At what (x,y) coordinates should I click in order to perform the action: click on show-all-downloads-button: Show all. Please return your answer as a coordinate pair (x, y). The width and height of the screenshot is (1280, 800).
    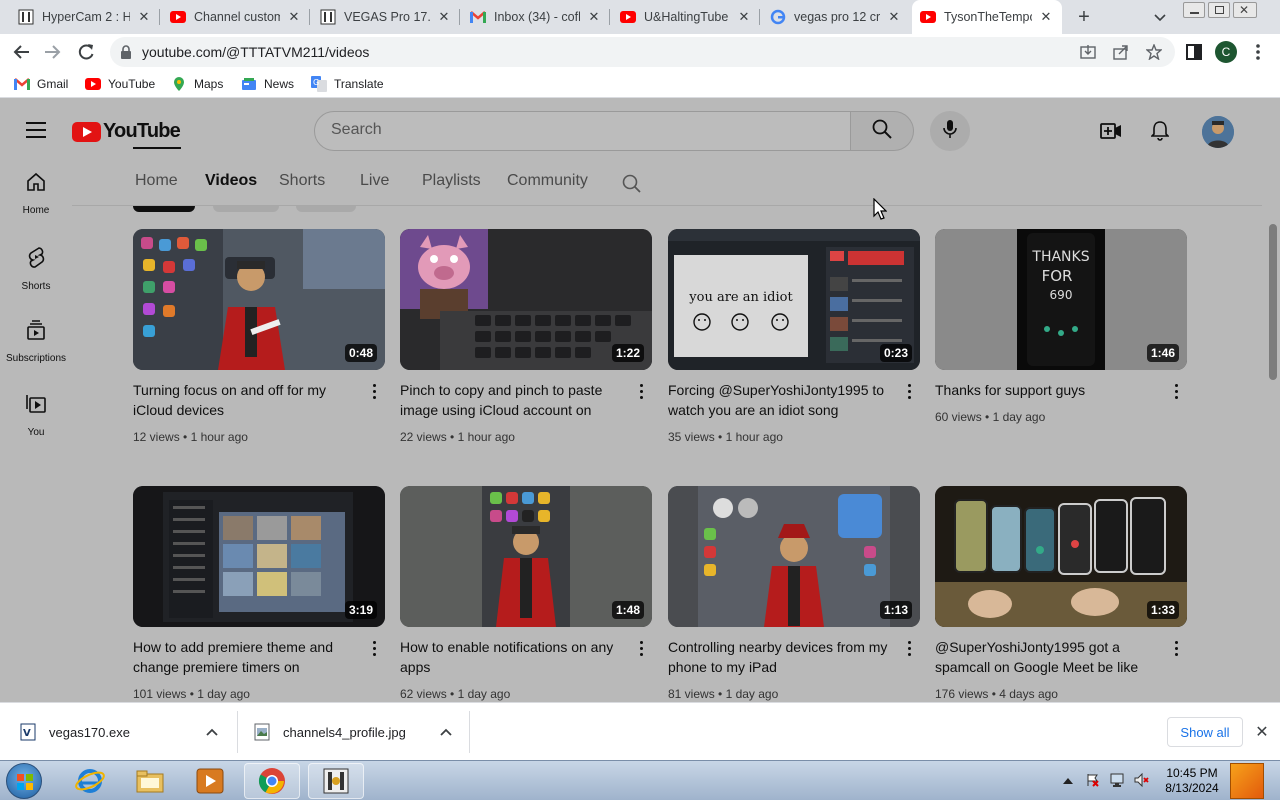
    Looking at the image, I should click on (1205, 732).